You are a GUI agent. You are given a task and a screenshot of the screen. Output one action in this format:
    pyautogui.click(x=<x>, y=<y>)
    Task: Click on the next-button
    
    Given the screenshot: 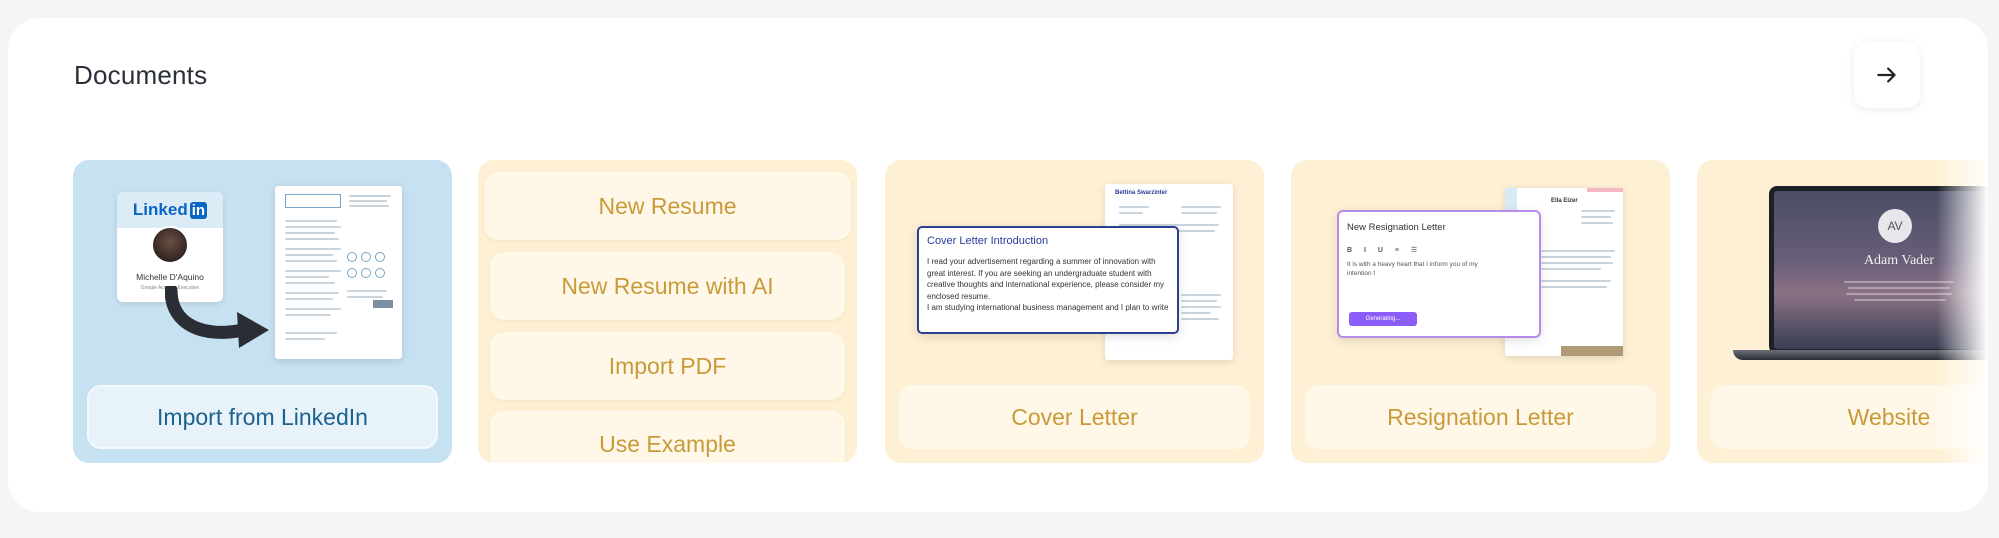 What is the action you would take?
    pyautogui.click(x=1887, y=75)
    